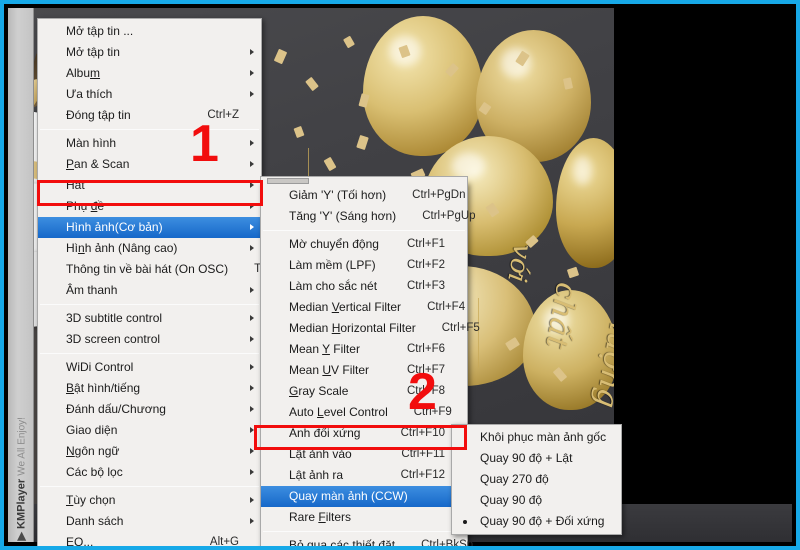 The width and height of the screenshot is (800, 550). I want to click on main-menu-item-label: Ngôn ngữ, so click(93, 451).